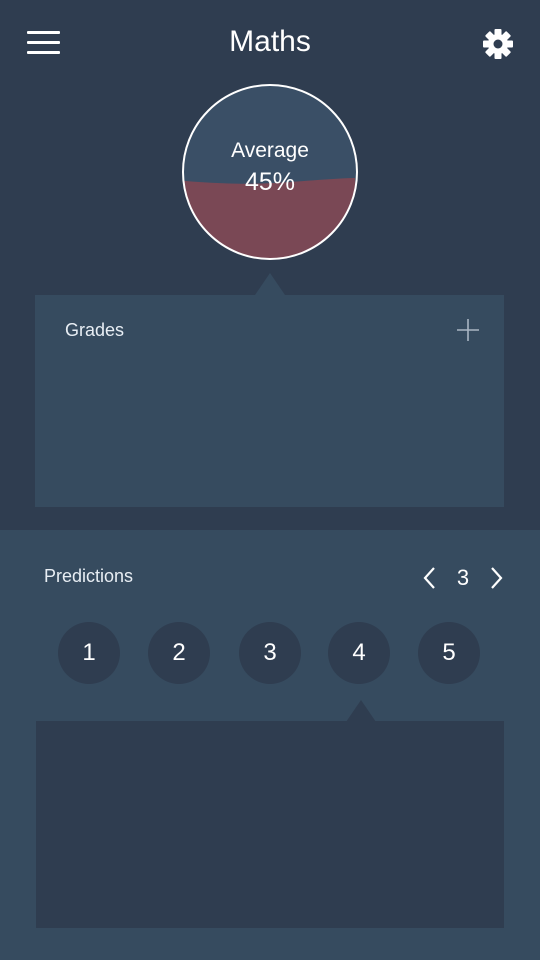 This screenshot has height=960, width=540. I want to click on predictions-page-number: 3, so click(463, 577).